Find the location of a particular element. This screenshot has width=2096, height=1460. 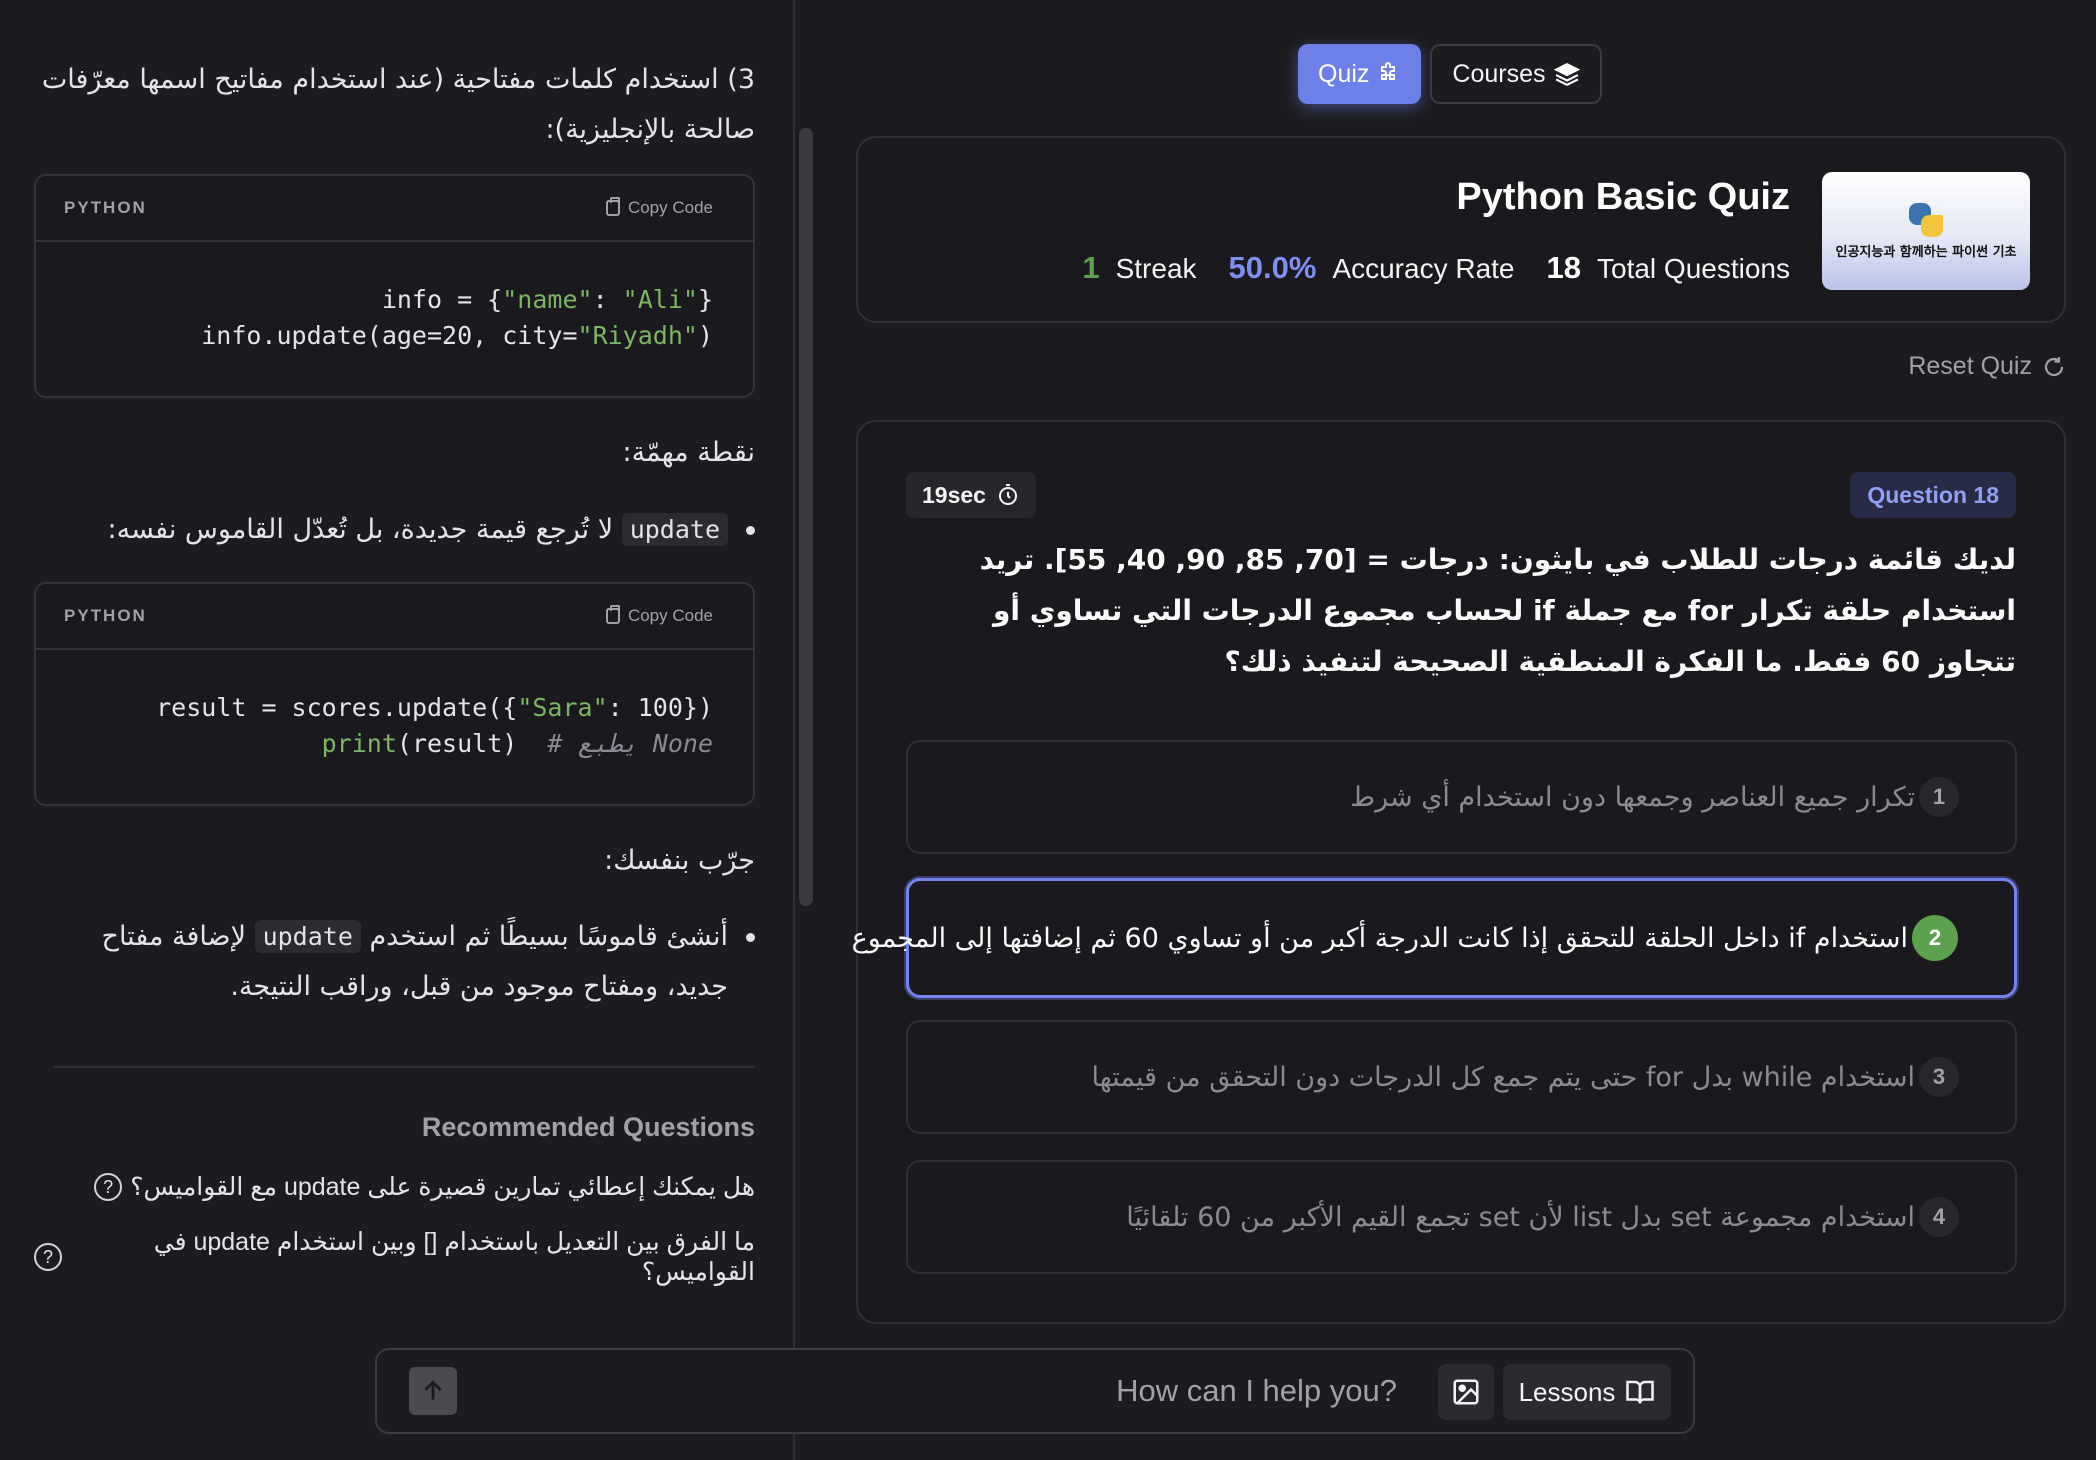

reset-quiz-button: Reset Quiz is located at coordinates (1987, 366).